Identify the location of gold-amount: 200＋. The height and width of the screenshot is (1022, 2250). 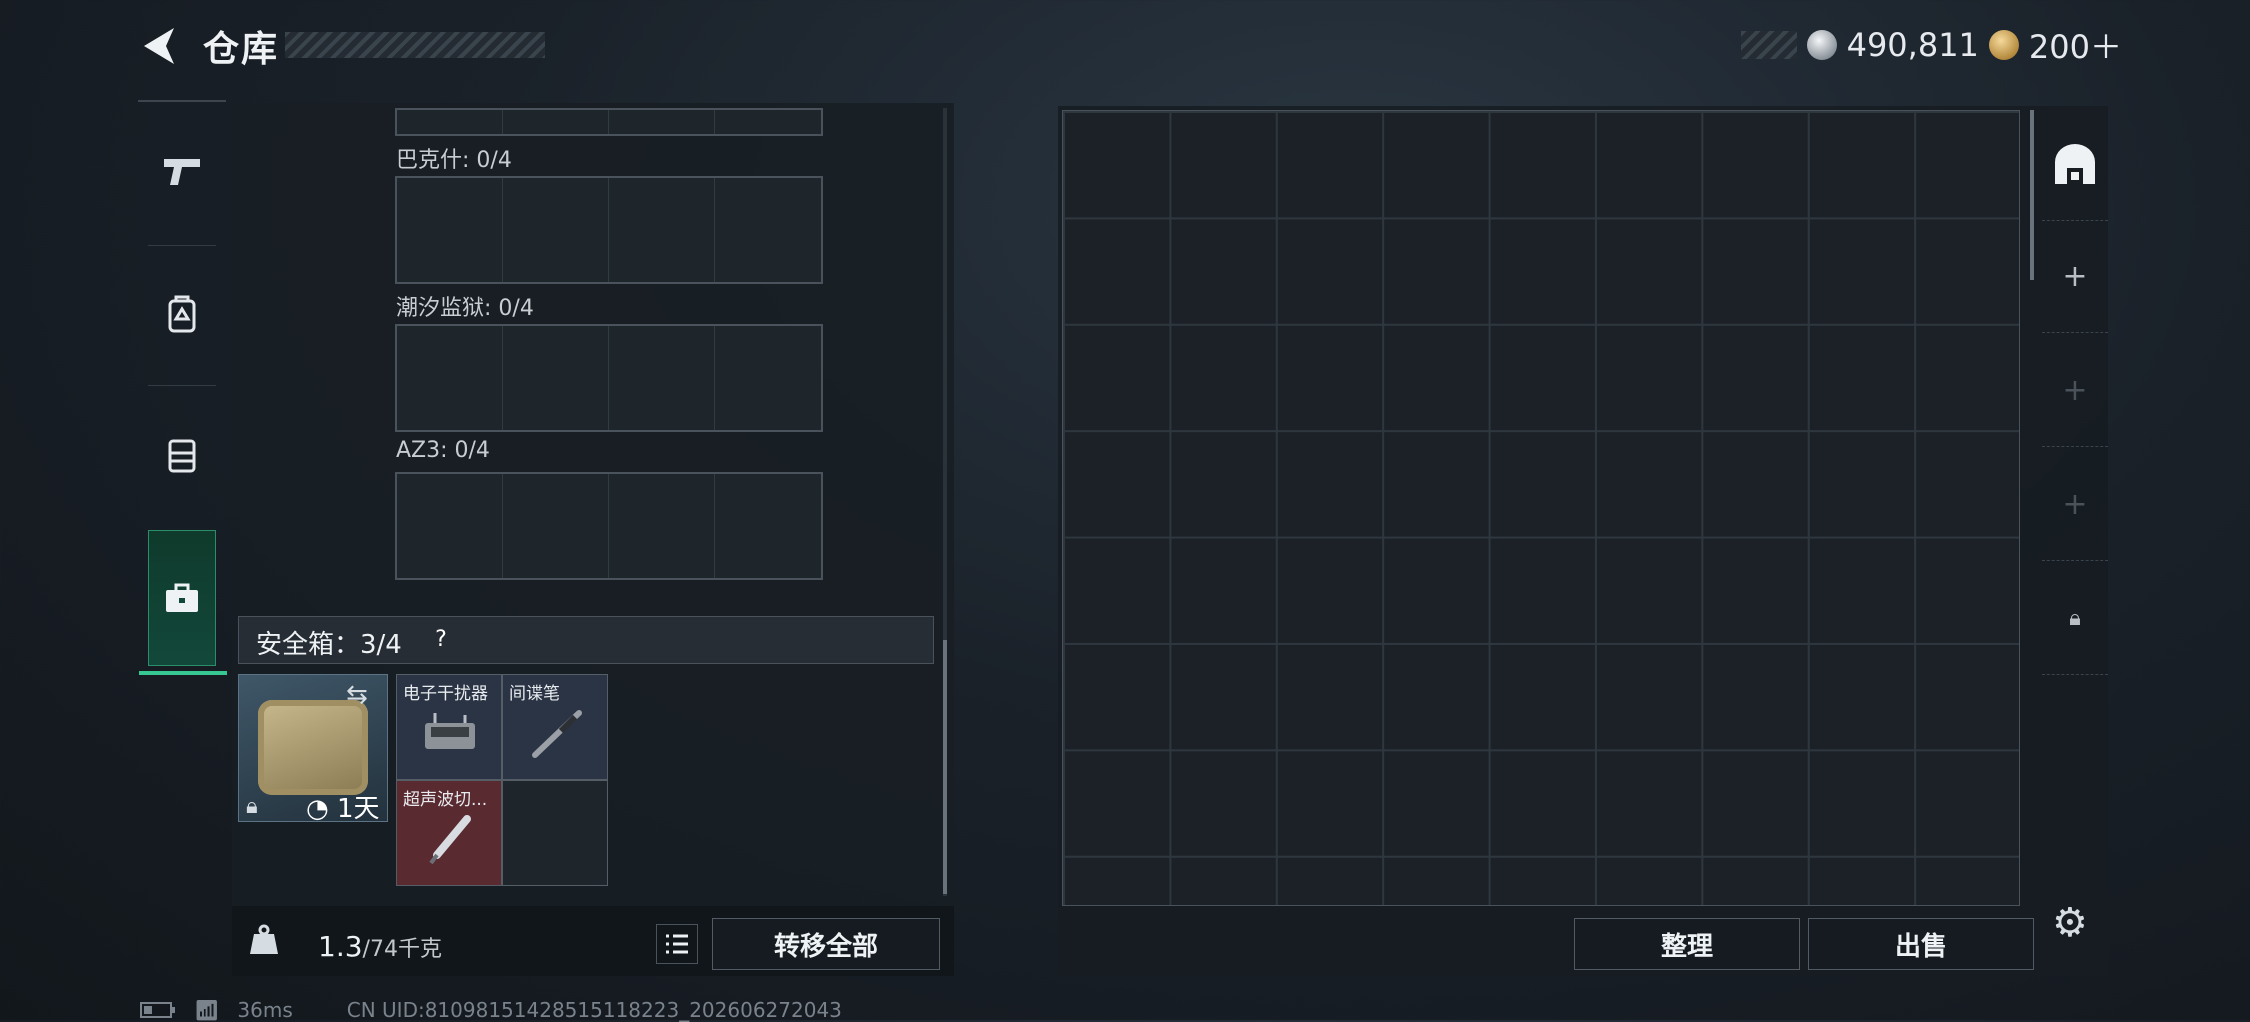
(2075, 45).